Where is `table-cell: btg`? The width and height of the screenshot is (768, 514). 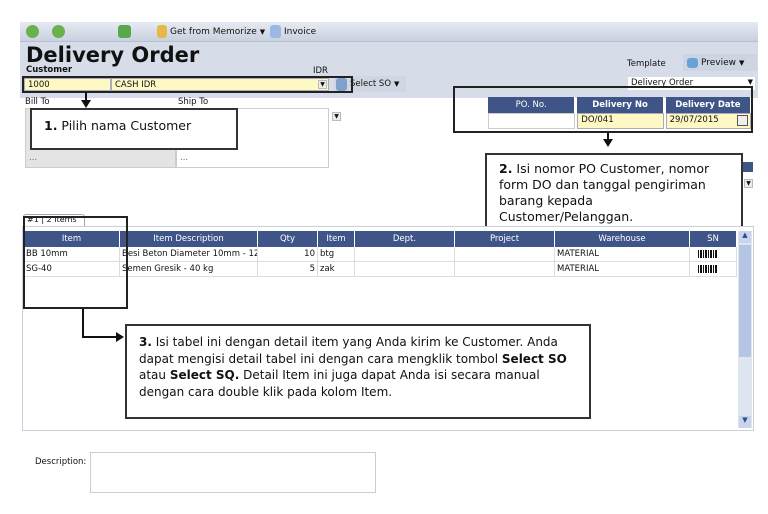 table-cell: btg is located at coordinates (336, 254).